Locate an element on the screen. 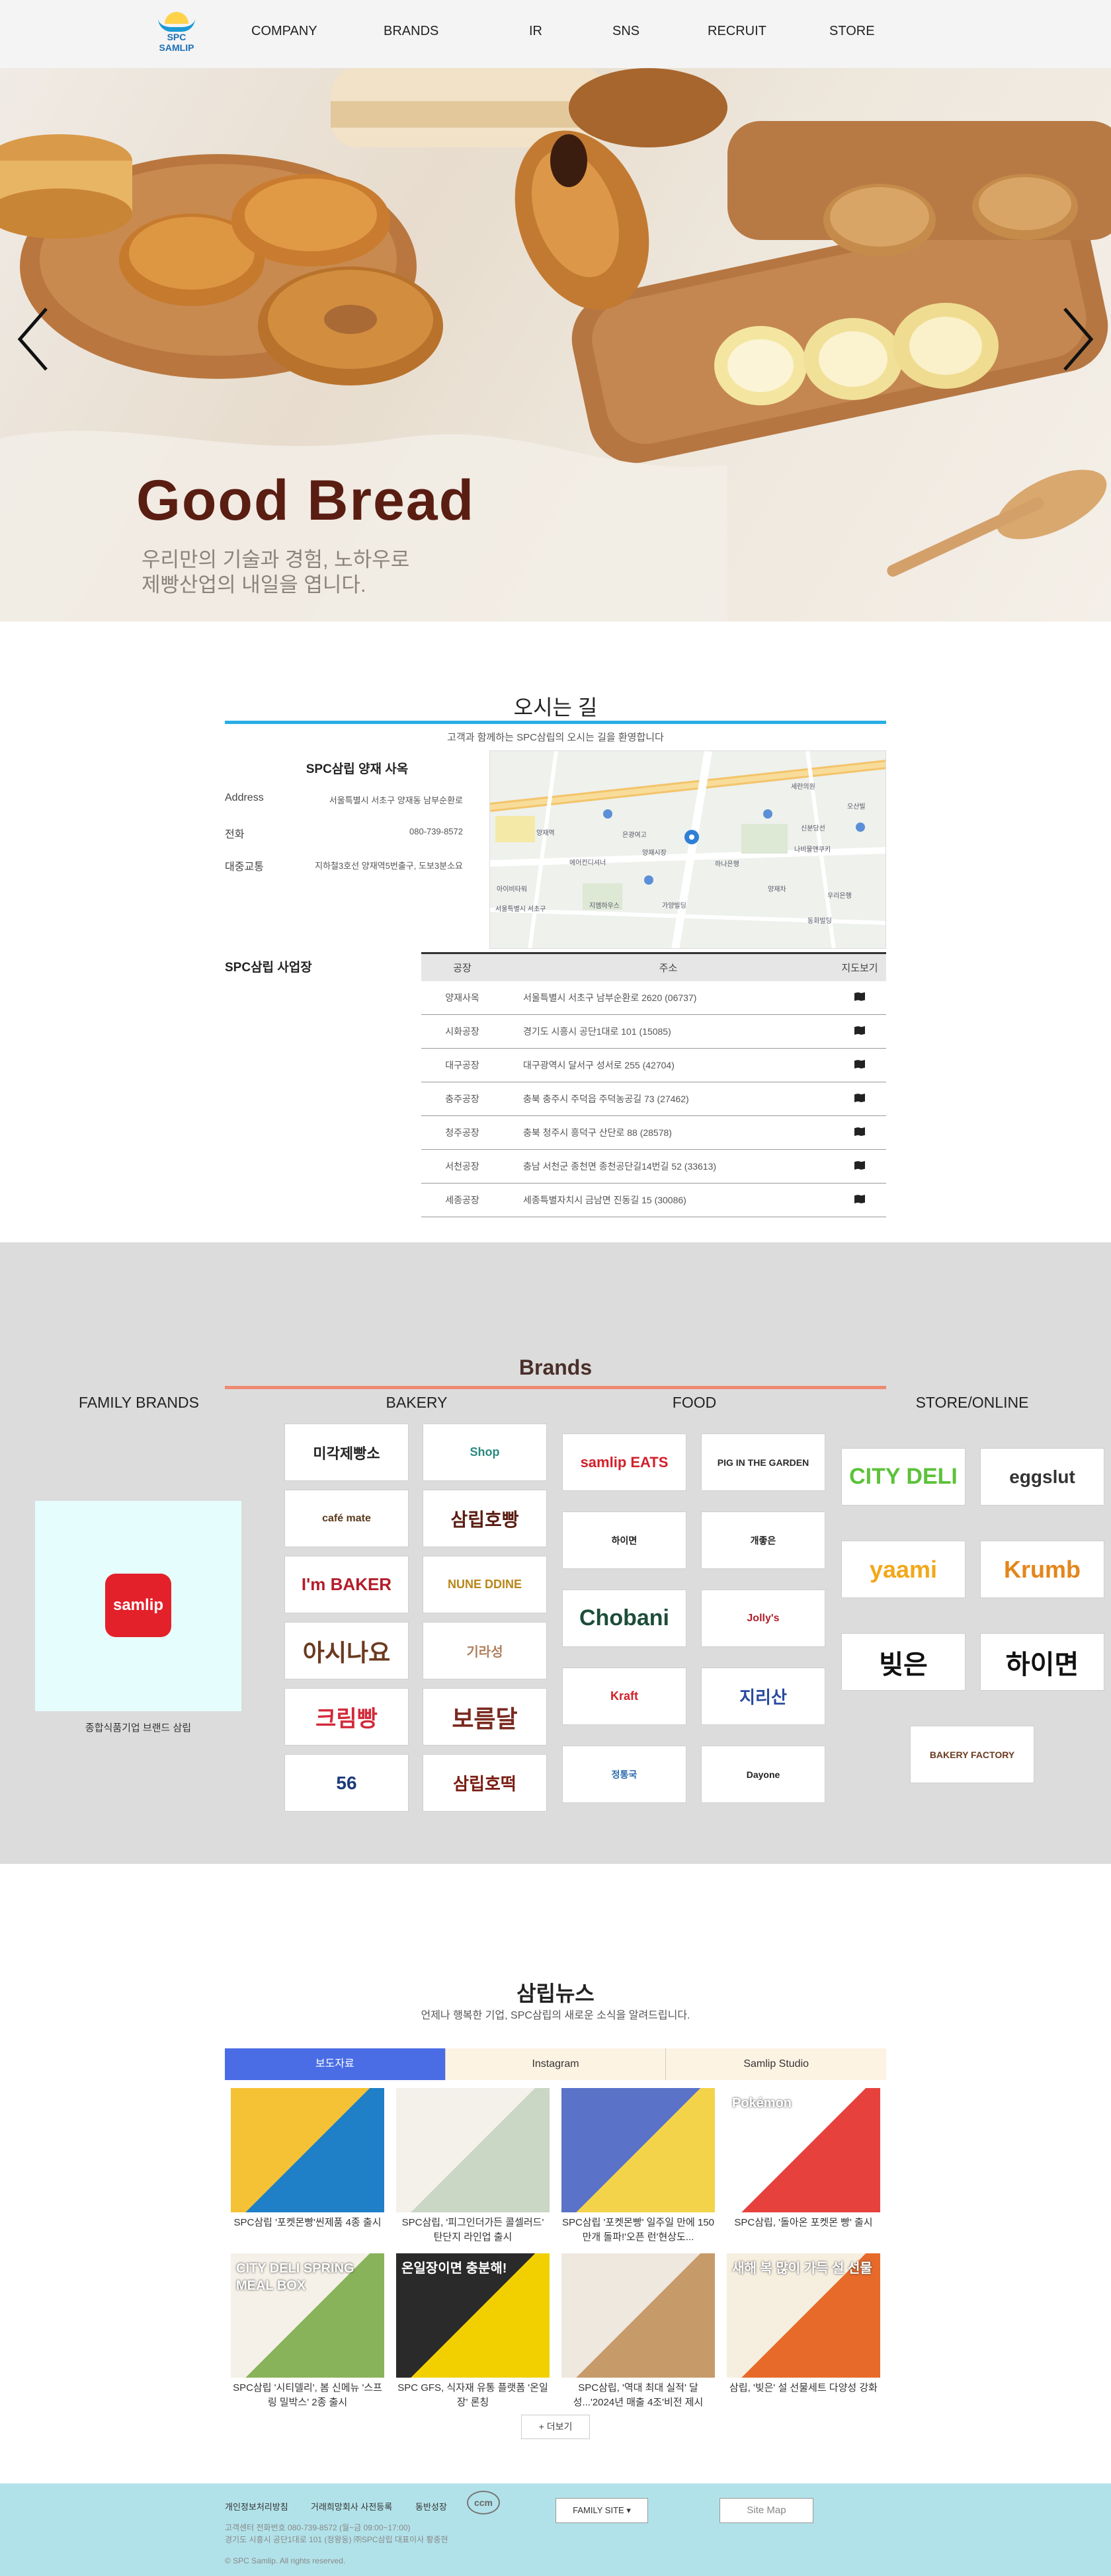 Image resolution: width=1111 pixels, height=2576 pixels. brand-logo-card: Dayone is located at coordinates (763, 1774).